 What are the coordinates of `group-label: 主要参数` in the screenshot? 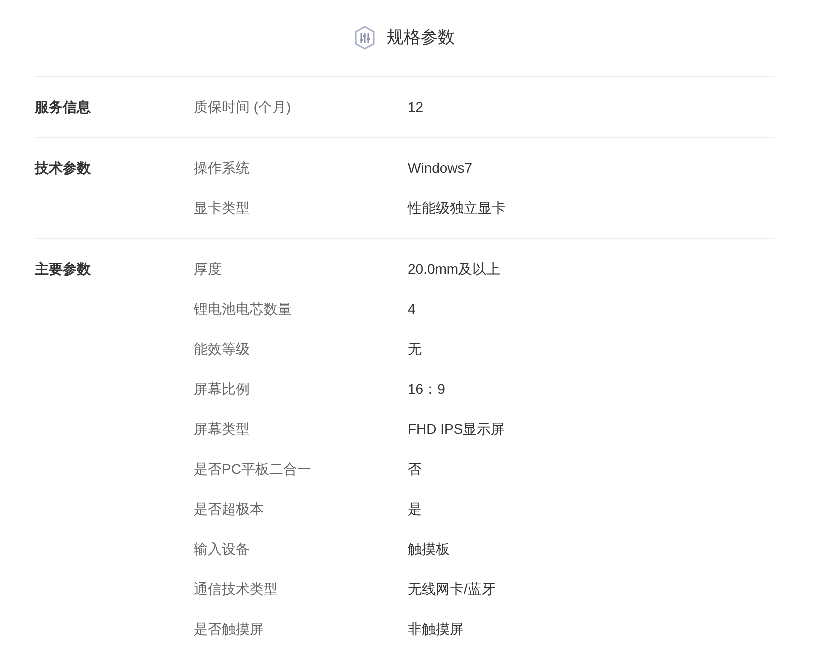 It's located at (63, 269).